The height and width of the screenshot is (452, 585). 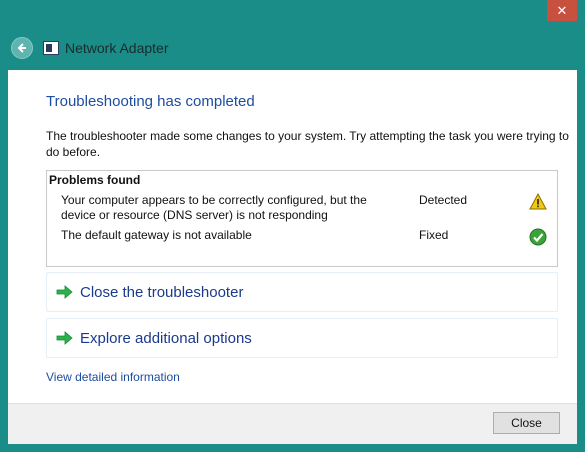 What do you see at coordinates (113, 377) in the screenshot?
I see `view-detailed-information-link: View detailed information` at bounding box center [113, 377].